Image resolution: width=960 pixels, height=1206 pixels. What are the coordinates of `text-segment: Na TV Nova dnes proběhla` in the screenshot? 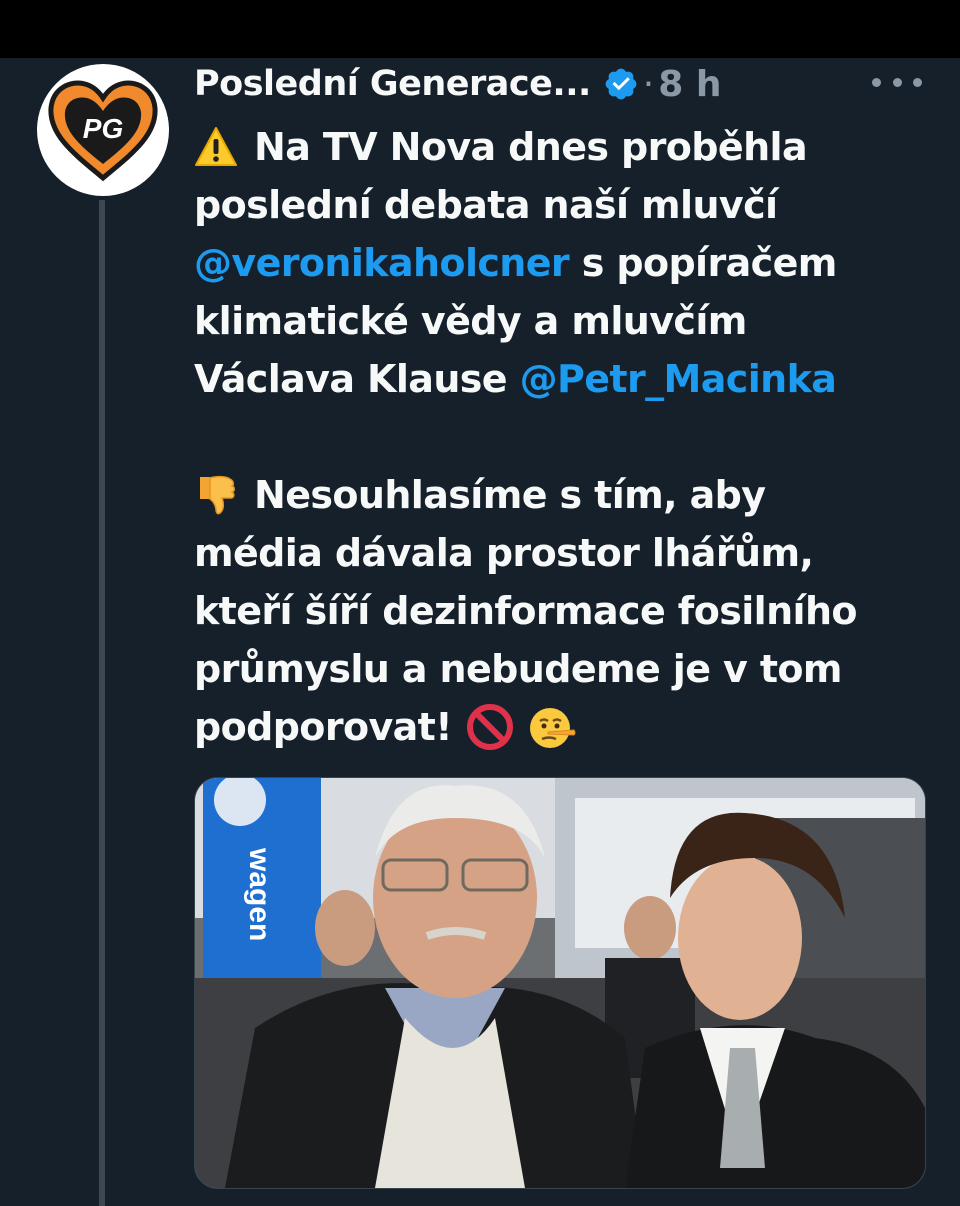 It's located at (531, 147).